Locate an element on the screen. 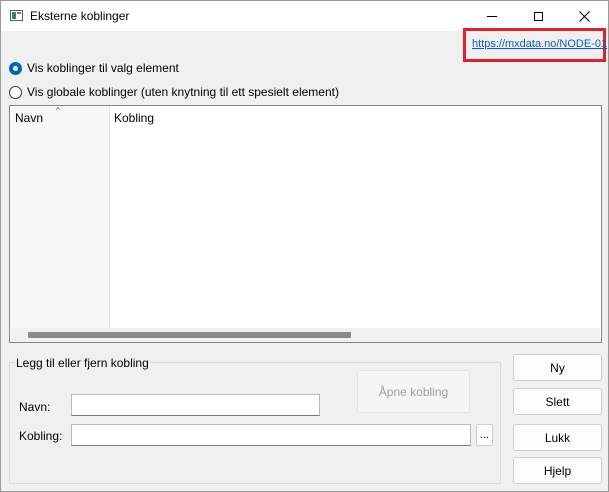 Image resolution: width=609 pixels, height=492 pixels. radio-selected-element-label: Vis koblinger til valg element is located at coordinates (103, 68).